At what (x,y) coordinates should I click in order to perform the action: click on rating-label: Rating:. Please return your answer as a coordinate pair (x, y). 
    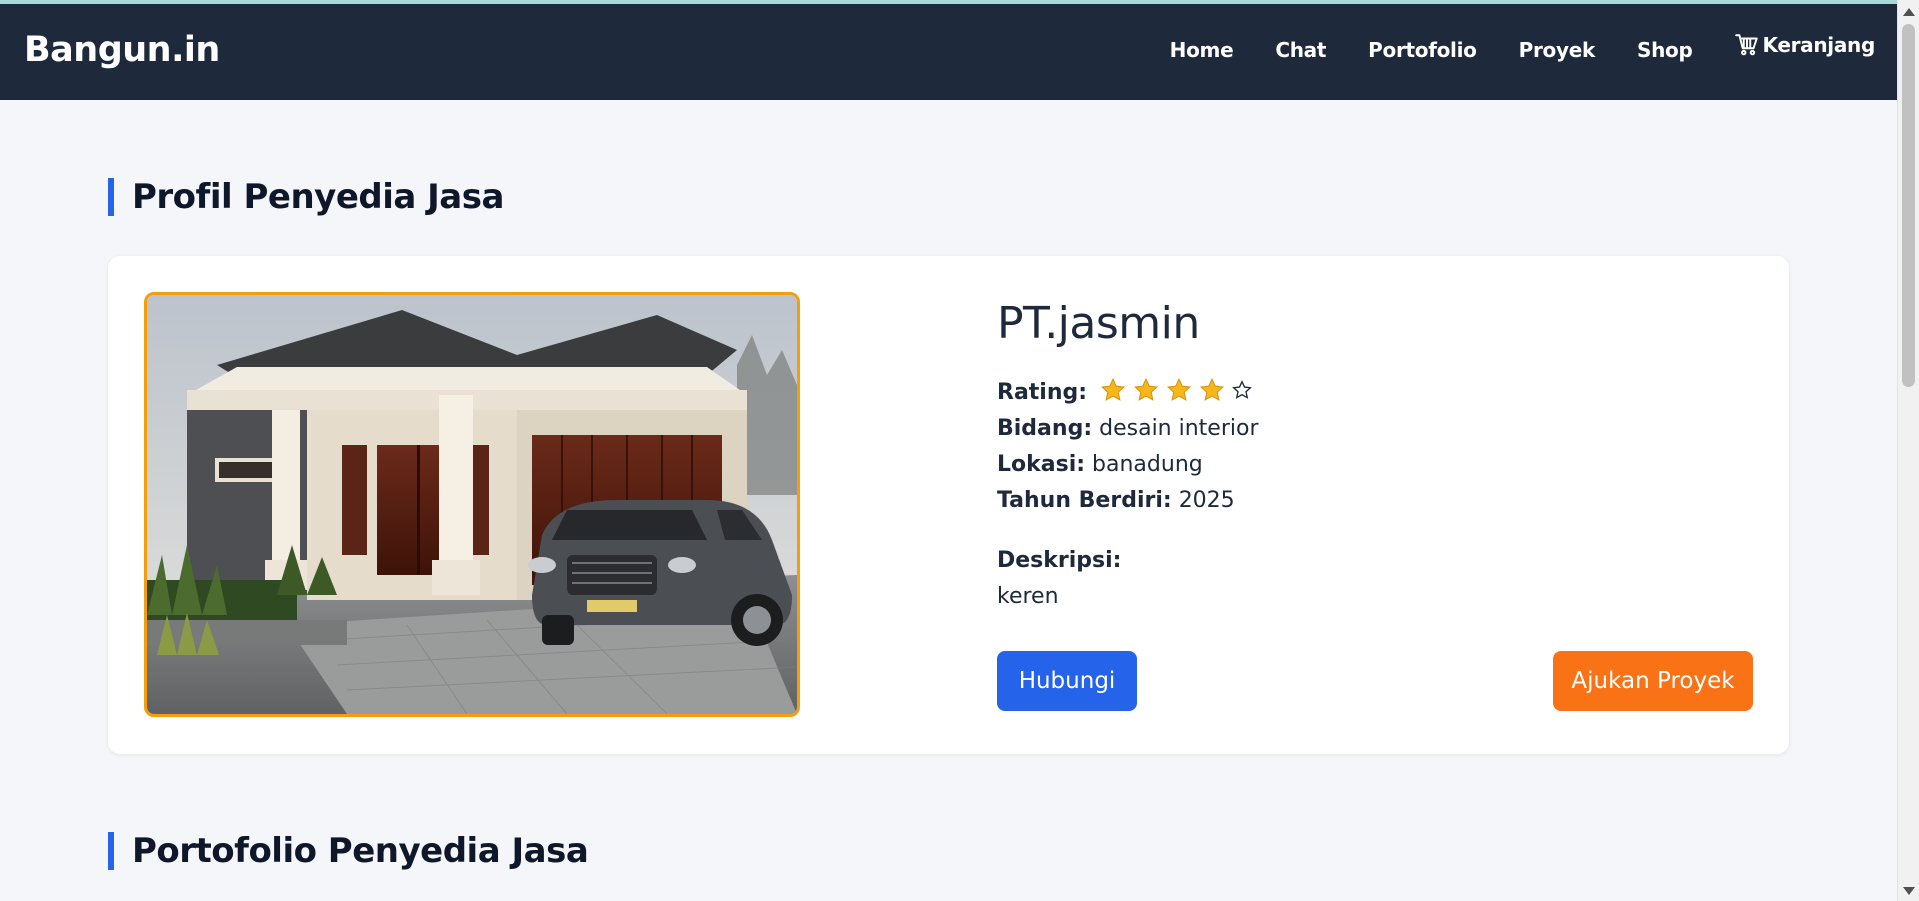
    Looking at the image, I should click on (1042, 392).